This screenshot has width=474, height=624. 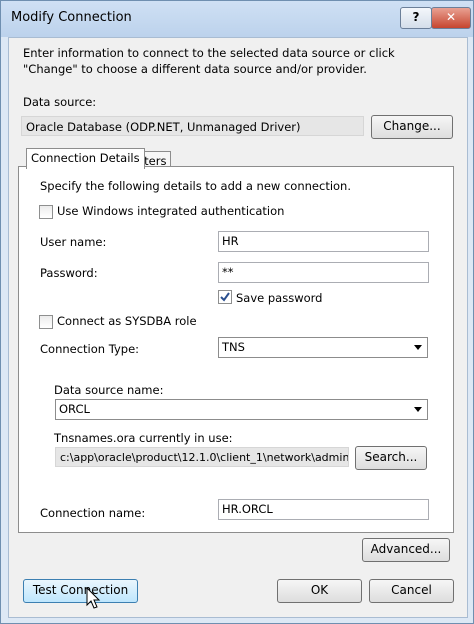 What do you see at coordinates (241, 409) in the screenshot?
I see `data-source-name-select: ORCL` at bounding box center [241, 409].